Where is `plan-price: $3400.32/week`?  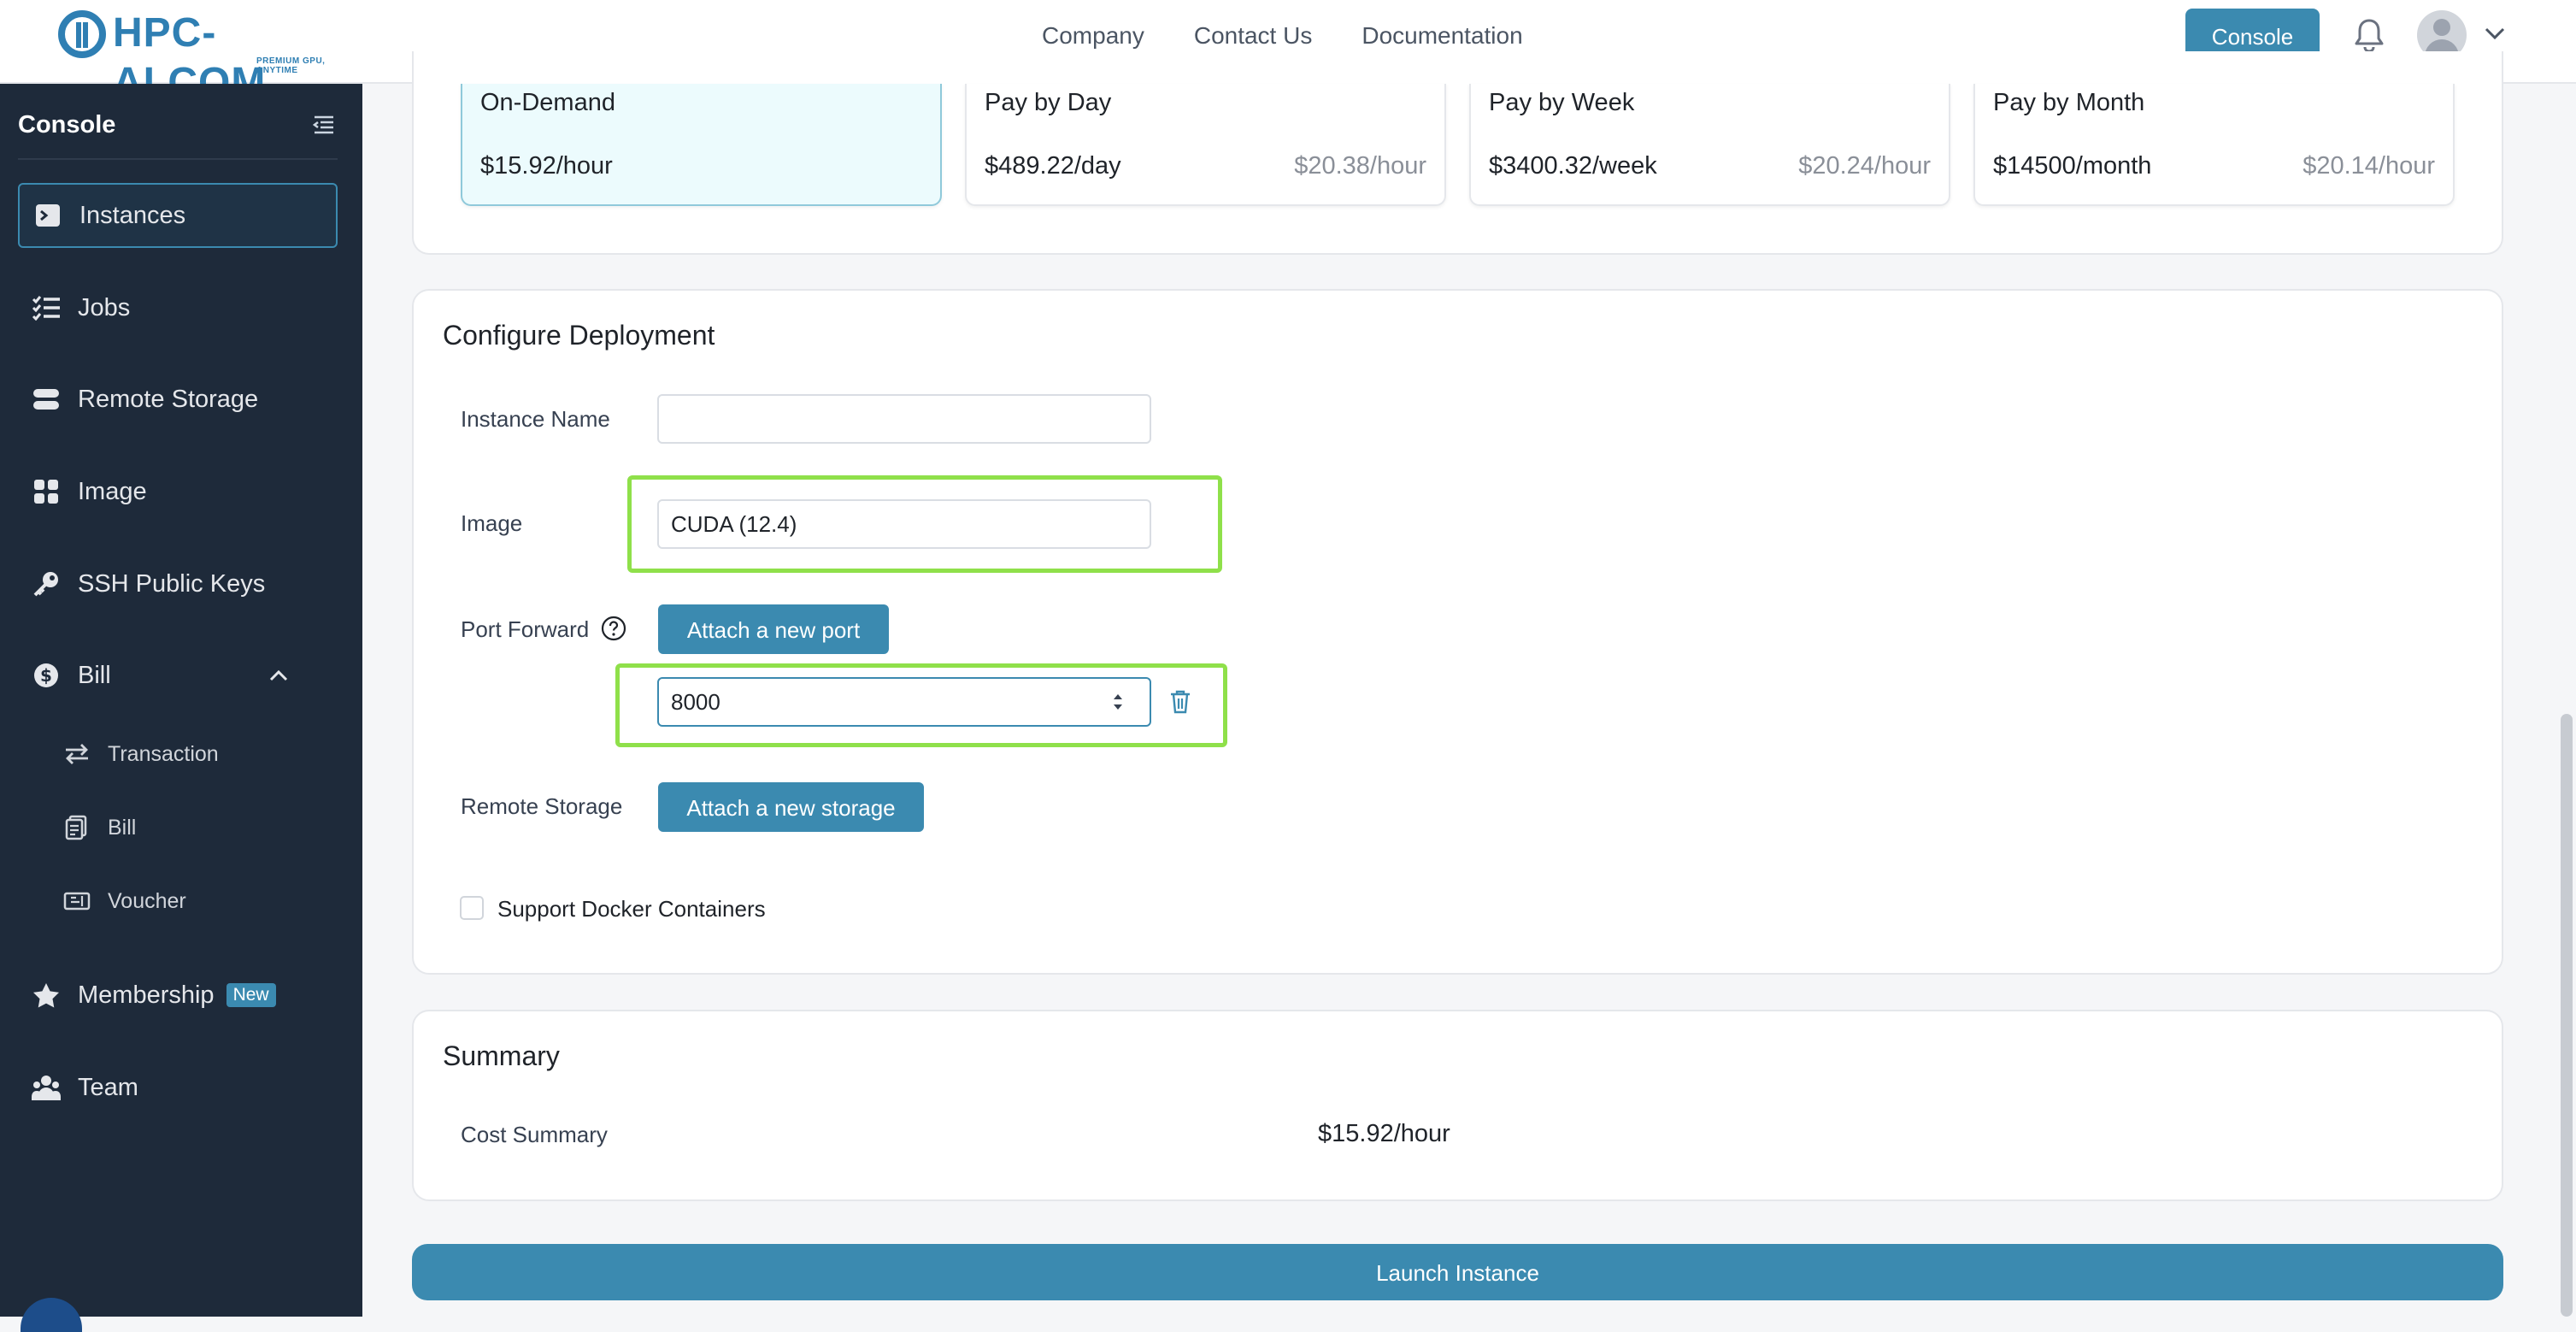 plan-price: $3400.32/week is located at coordinates (1573, 166).